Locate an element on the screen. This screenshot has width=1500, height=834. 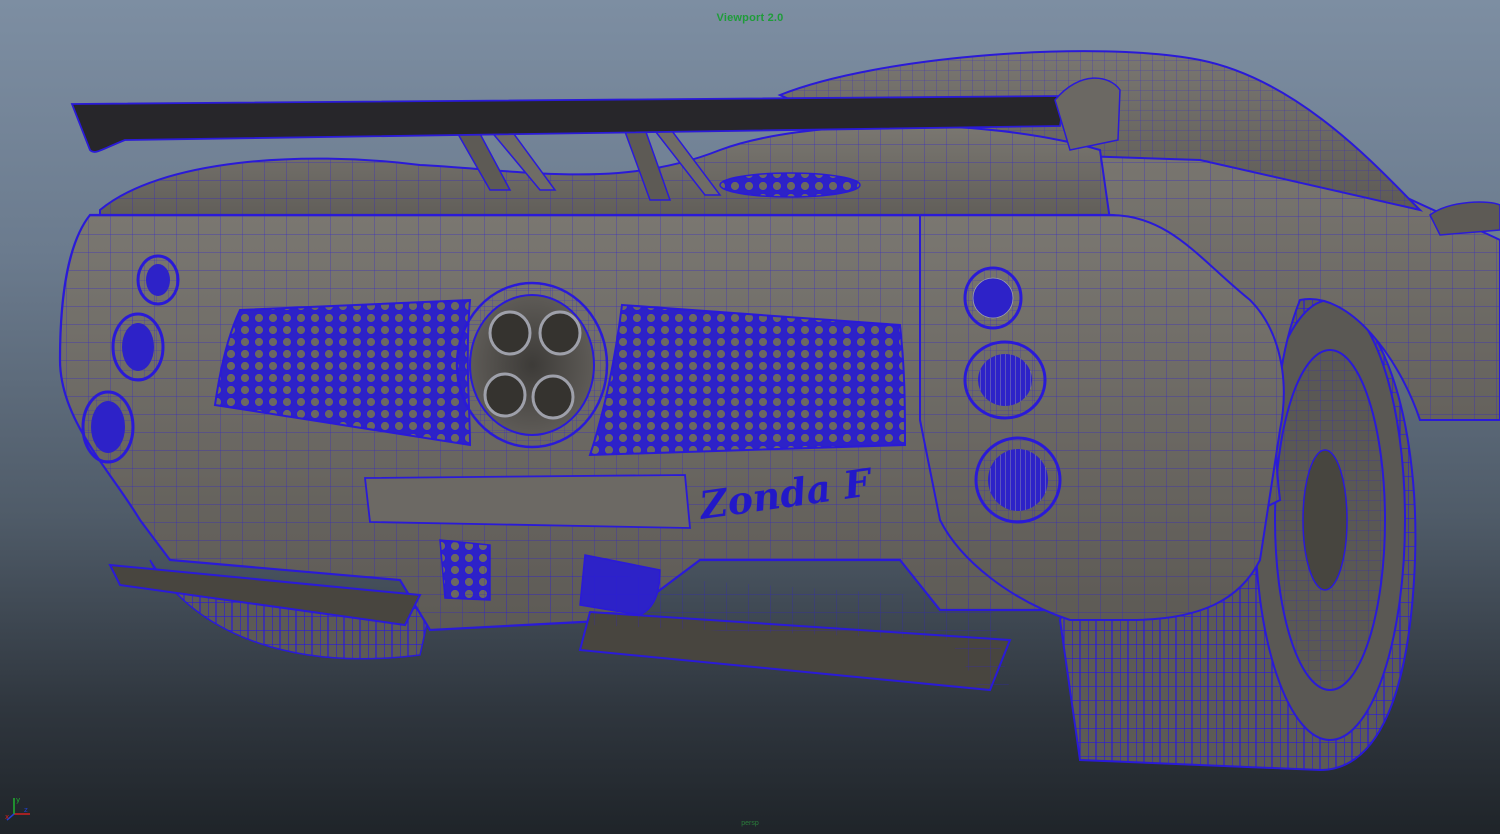
quad-exhaust is located at coordinates (532, 365).